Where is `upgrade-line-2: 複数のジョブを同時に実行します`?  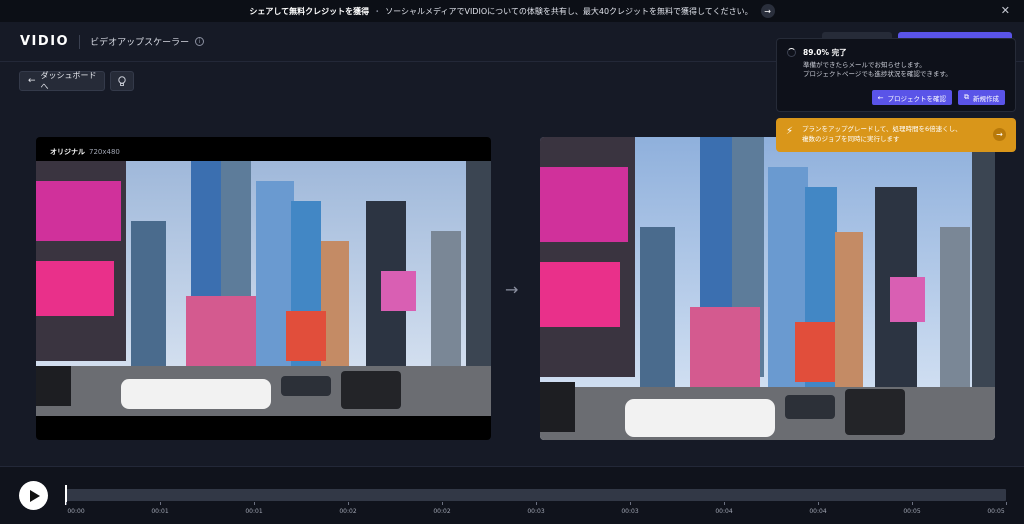 upgrade-line-2: 複数のジョブを同時に実行します is located at coordinates (851, 139).